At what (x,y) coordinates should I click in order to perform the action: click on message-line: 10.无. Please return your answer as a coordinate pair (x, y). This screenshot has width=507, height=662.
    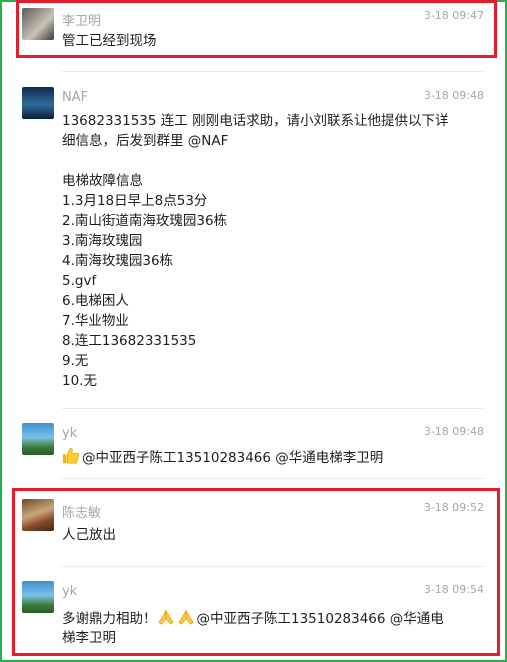
    Looking at the image, I should click on (79, 381).